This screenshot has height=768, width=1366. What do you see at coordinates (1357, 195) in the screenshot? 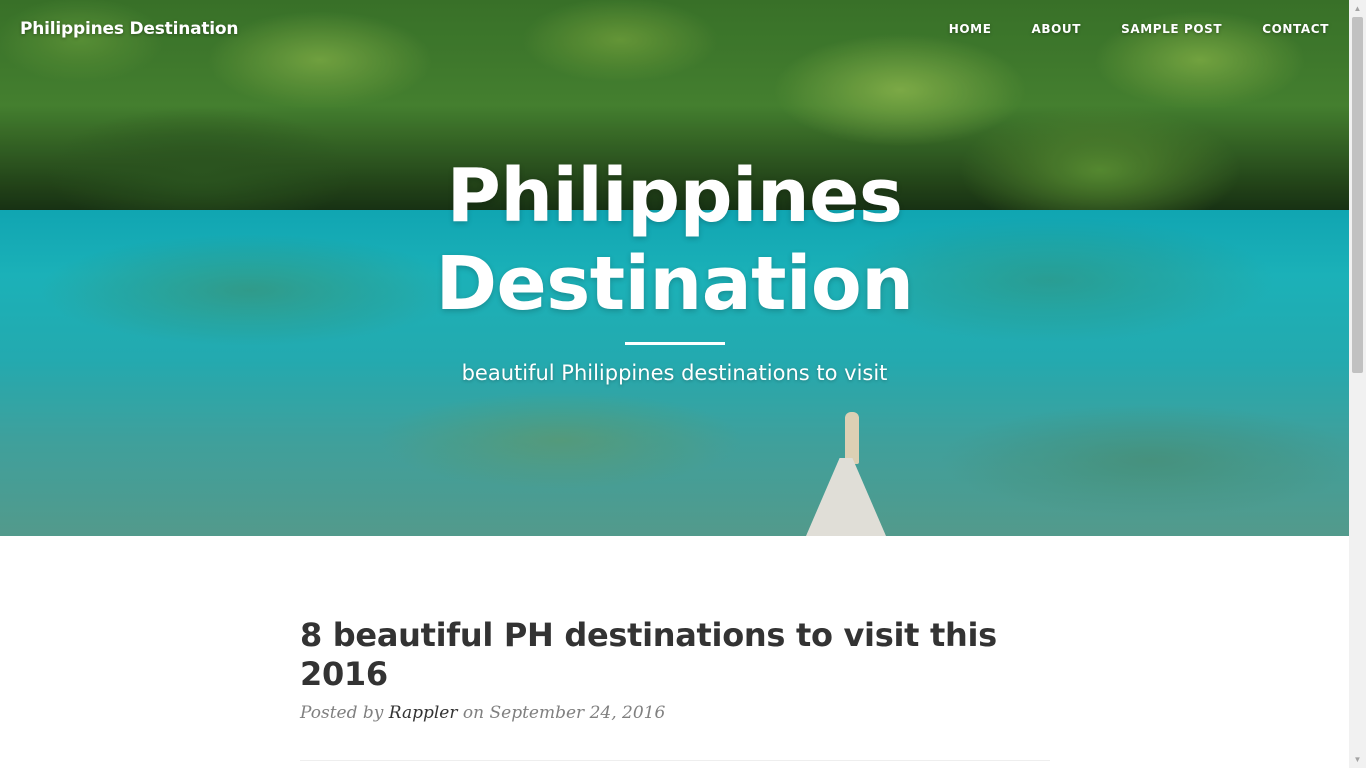
I see `scrollbar-thumb` at bounding box center [1357, 195].